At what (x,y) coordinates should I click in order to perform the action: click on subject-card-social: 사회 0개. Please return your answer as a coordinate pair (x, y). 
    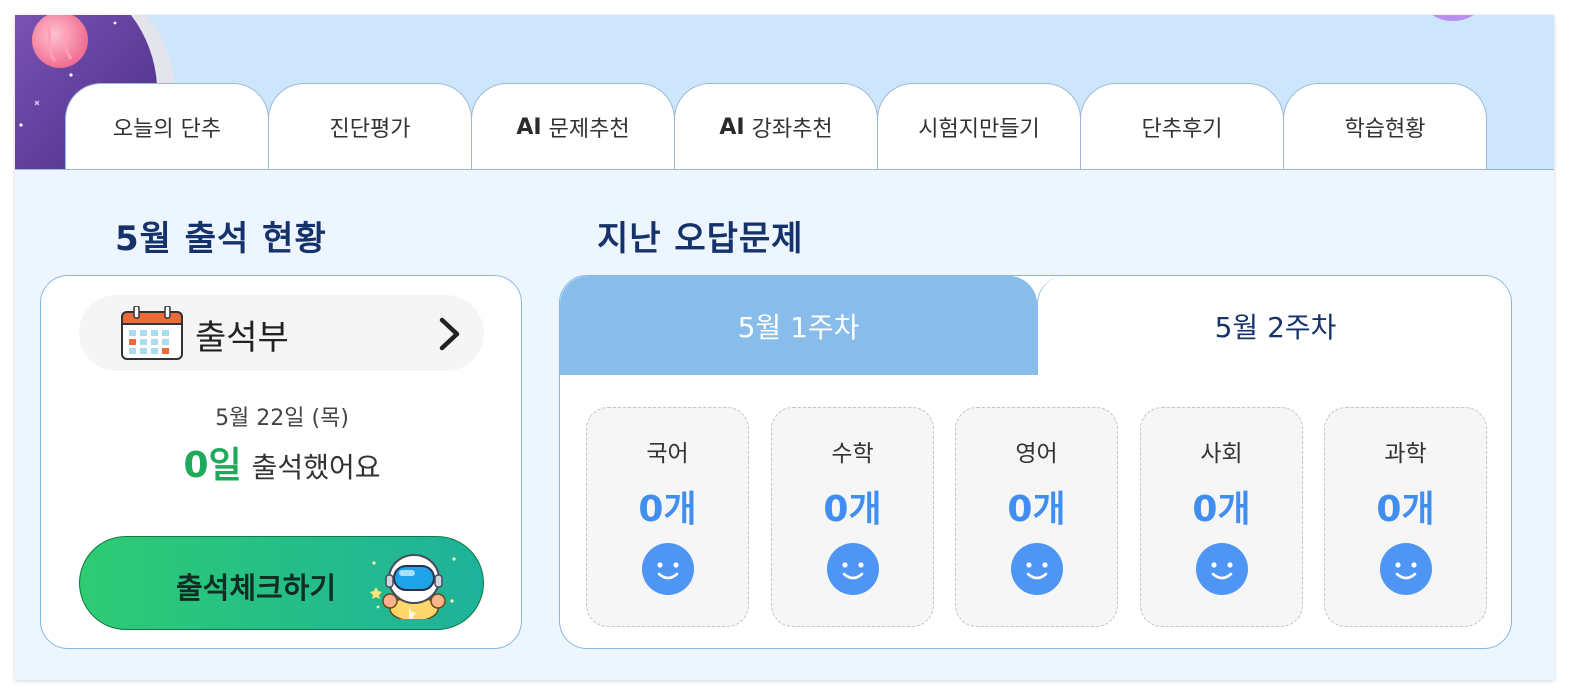
    Looking at the image, I should click on (1221, 517).